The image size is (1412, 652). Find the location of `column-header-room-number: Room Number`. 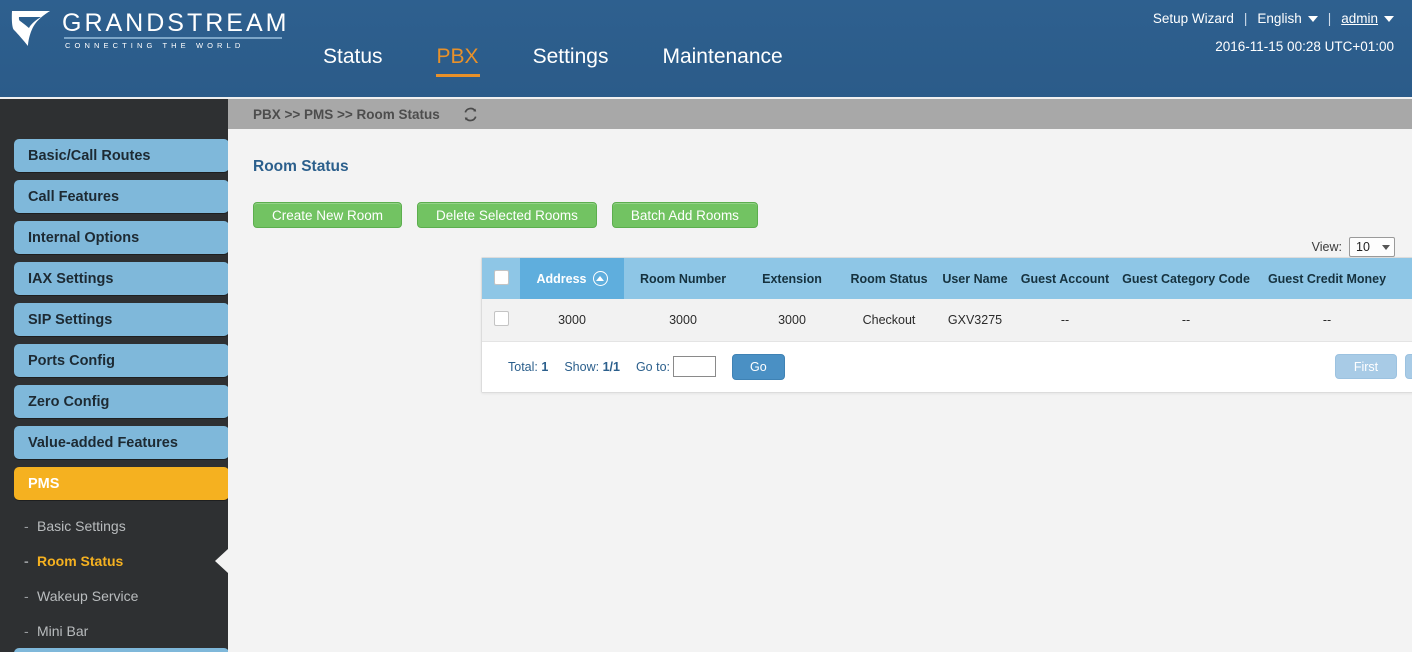

column-header-room-number: Room Number is located at coordinates (683, 278).